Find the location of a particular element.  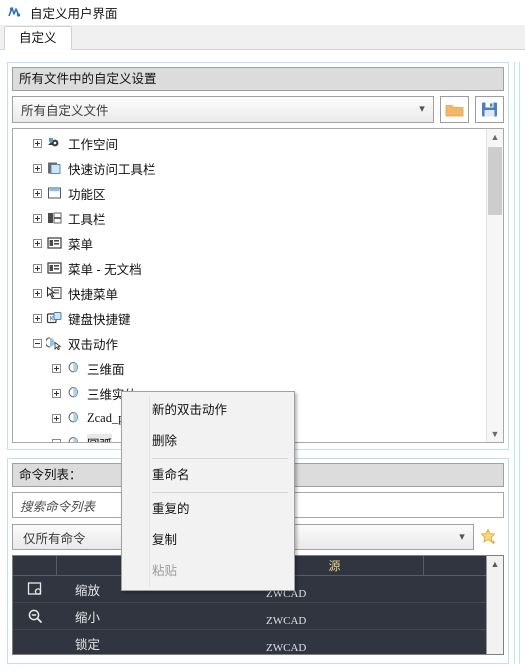

tree-item: 快捷菜单 is located at coordinates (249, 293).